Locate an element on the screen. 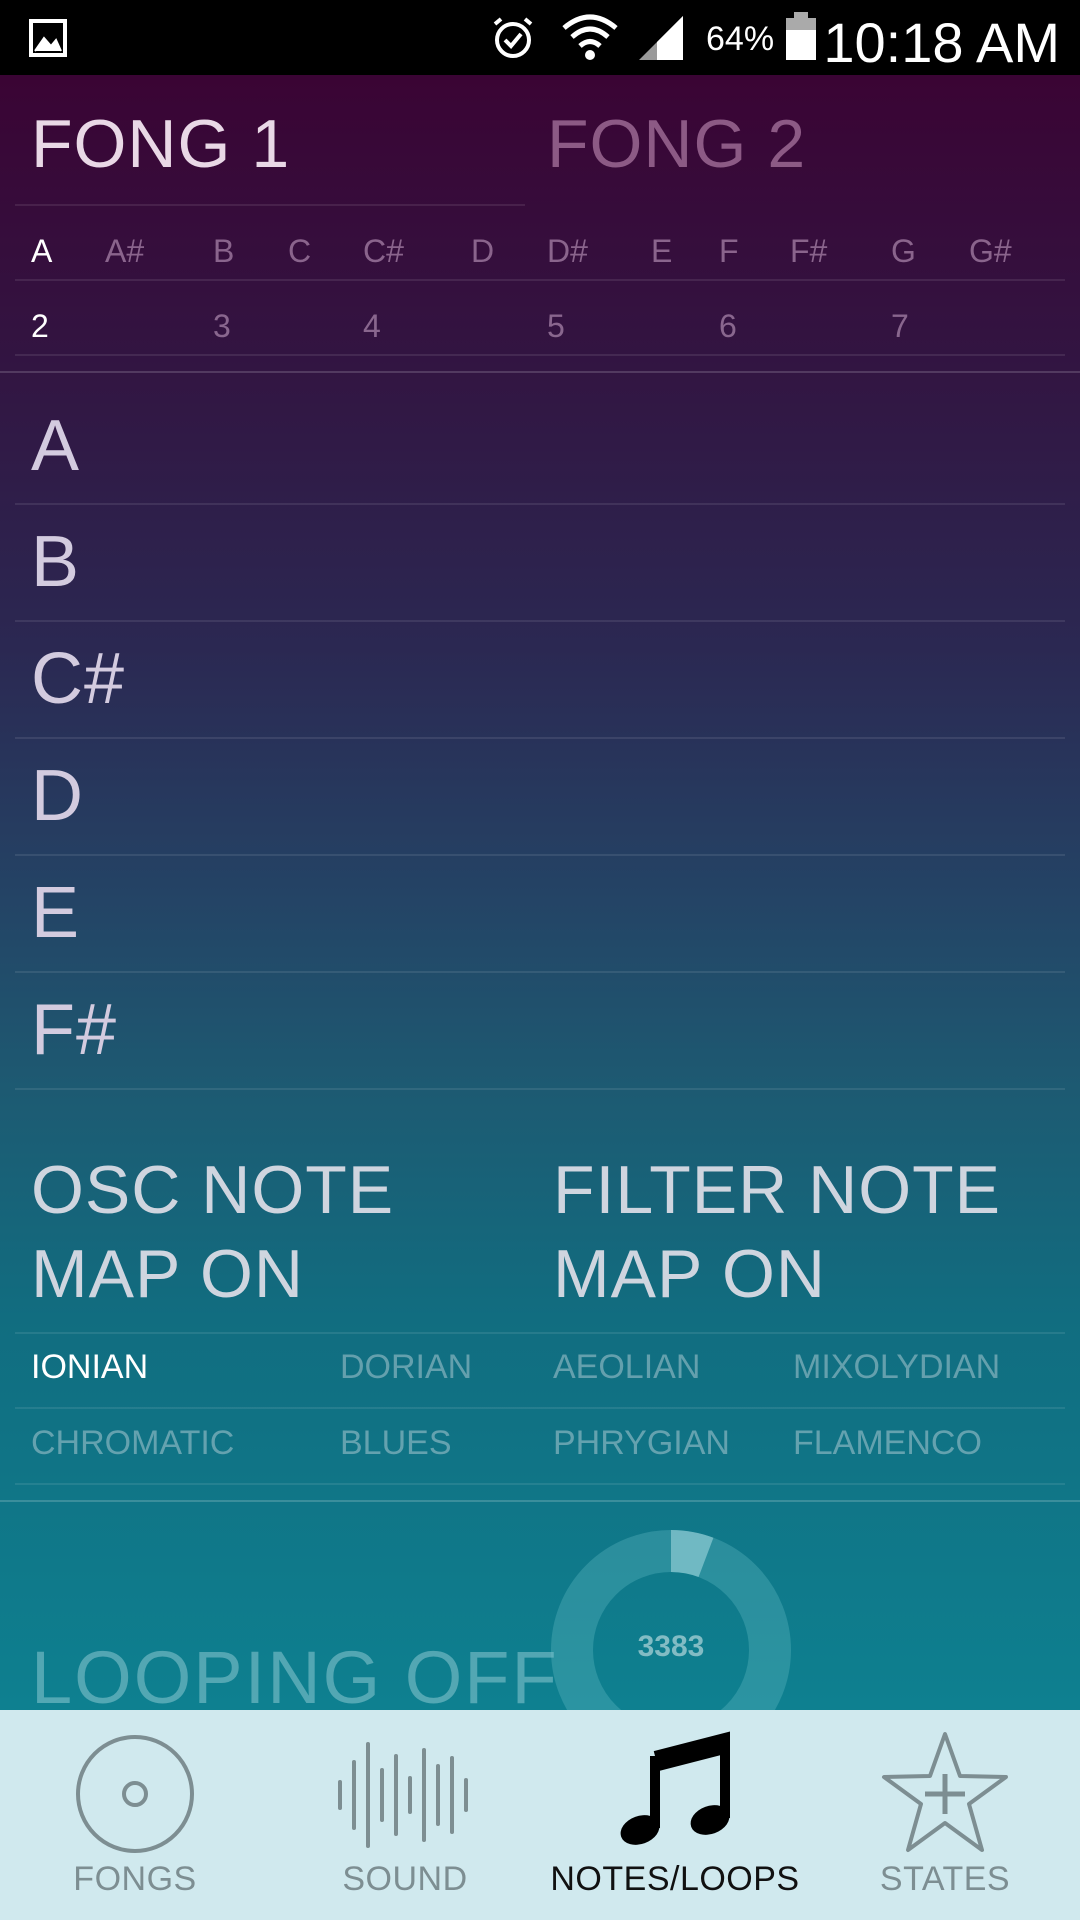 The image size is (1080, 1920). star-plus-icon is located at coordinates (945, 1792).